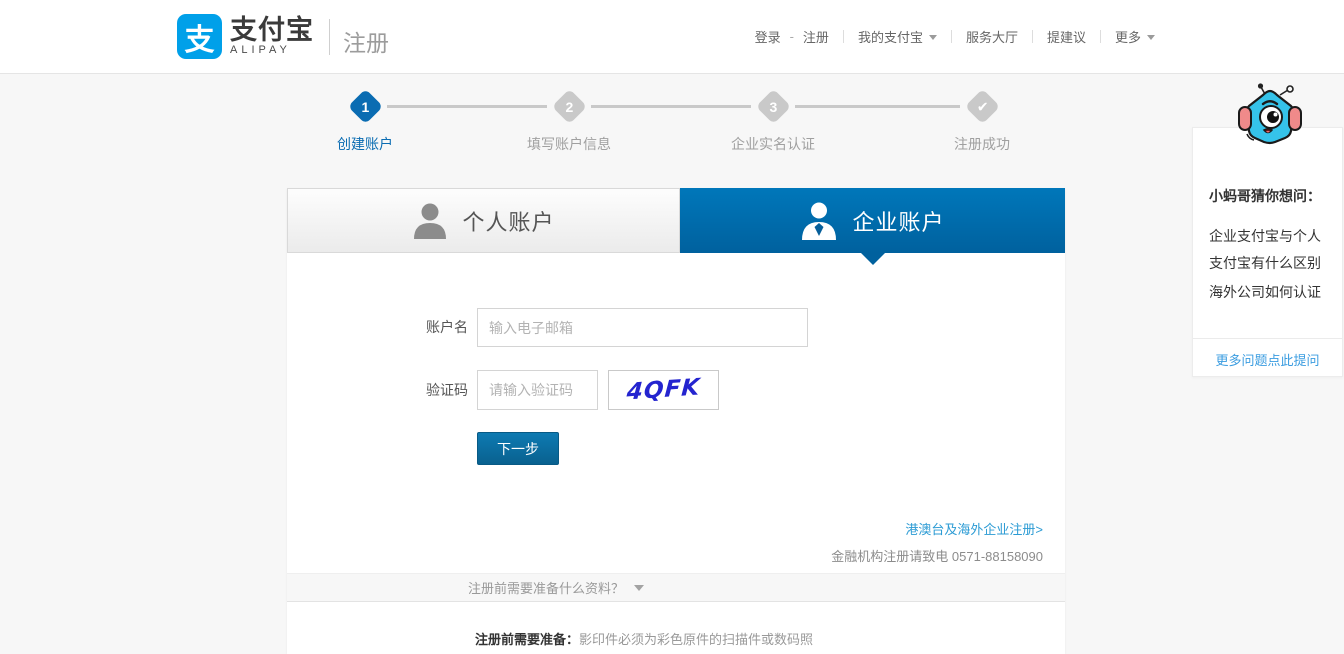  Describe the element at coordinates (430, 221) in the screenshot. I see `person-icon` at that location.